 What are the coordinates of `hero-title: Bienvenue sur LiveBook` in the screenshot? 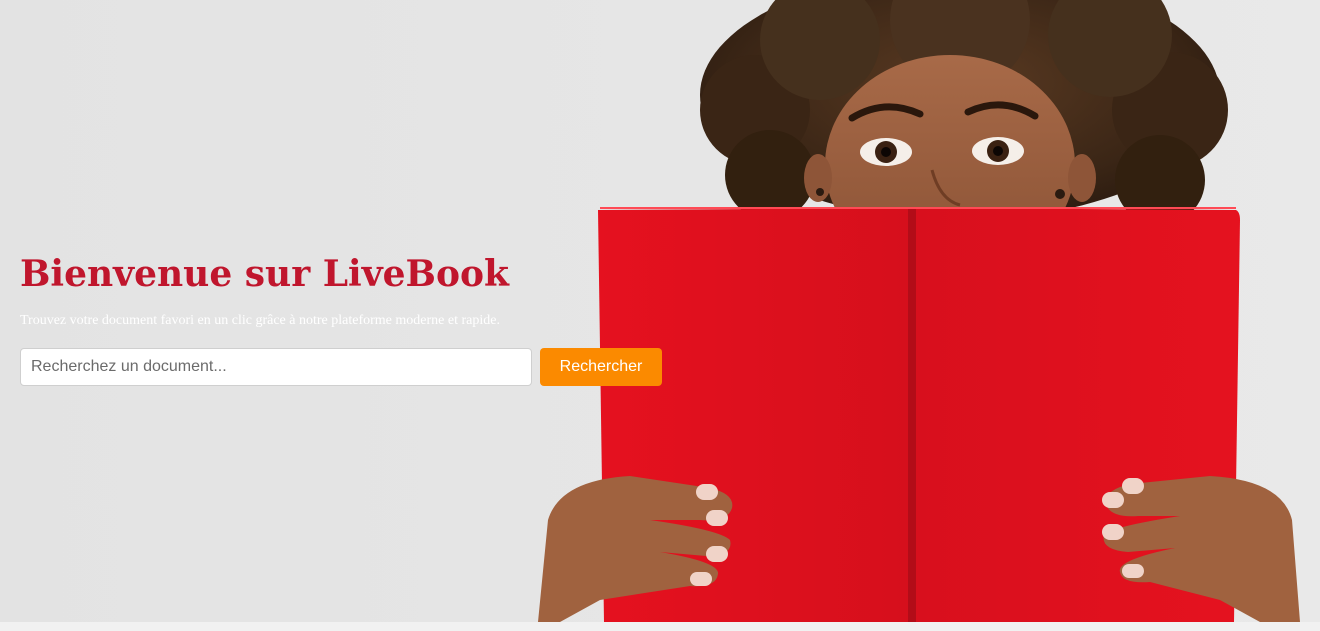 It's located at (264, 274).